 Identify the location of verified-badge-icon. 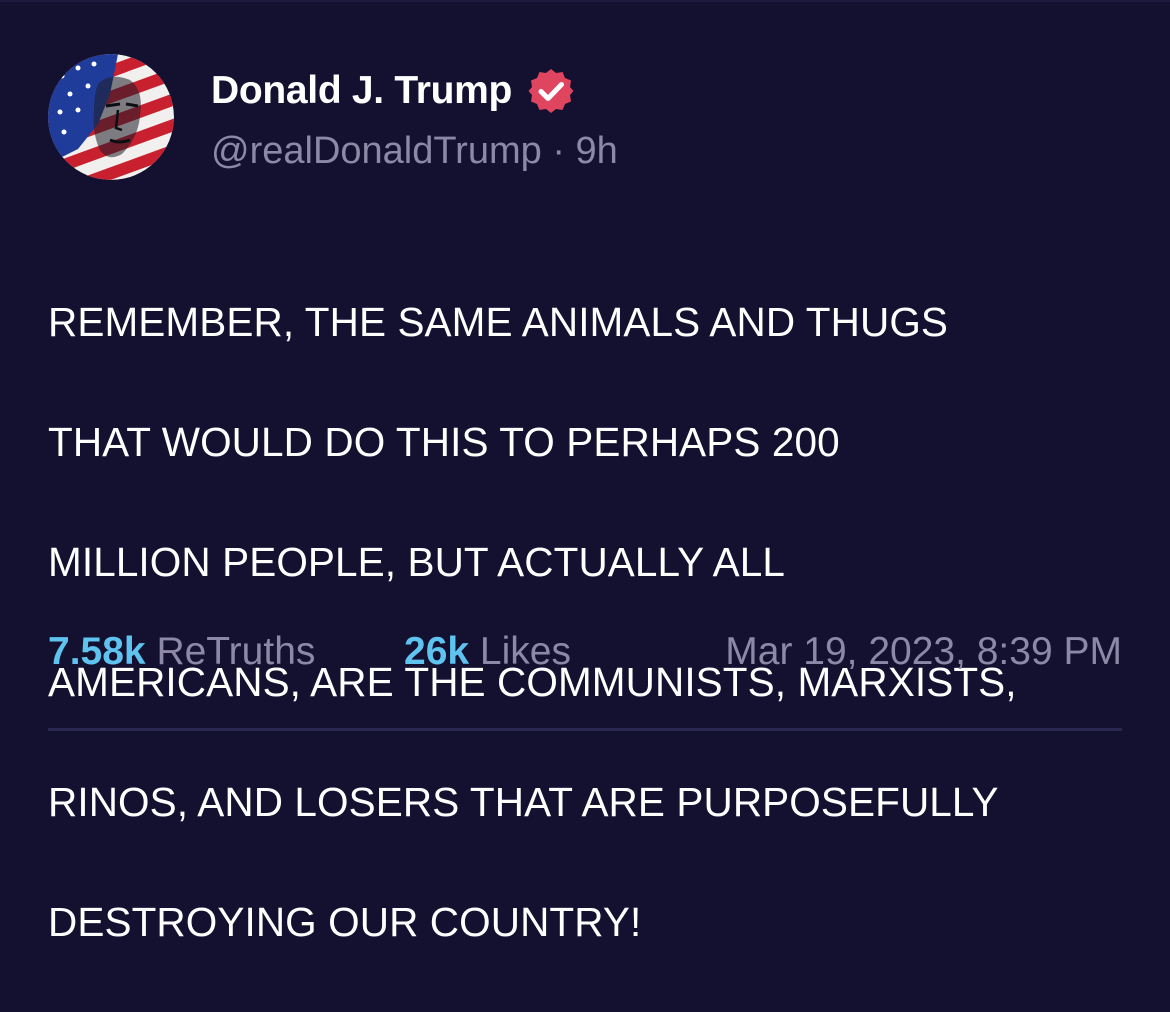
(551, 91).